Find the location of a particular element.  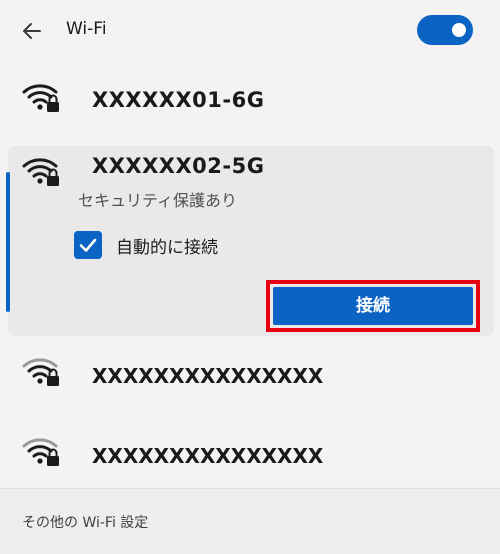

more-wifi-settings-link: その他の Wi-Fi 設定 is located at coordinates (85, 522).